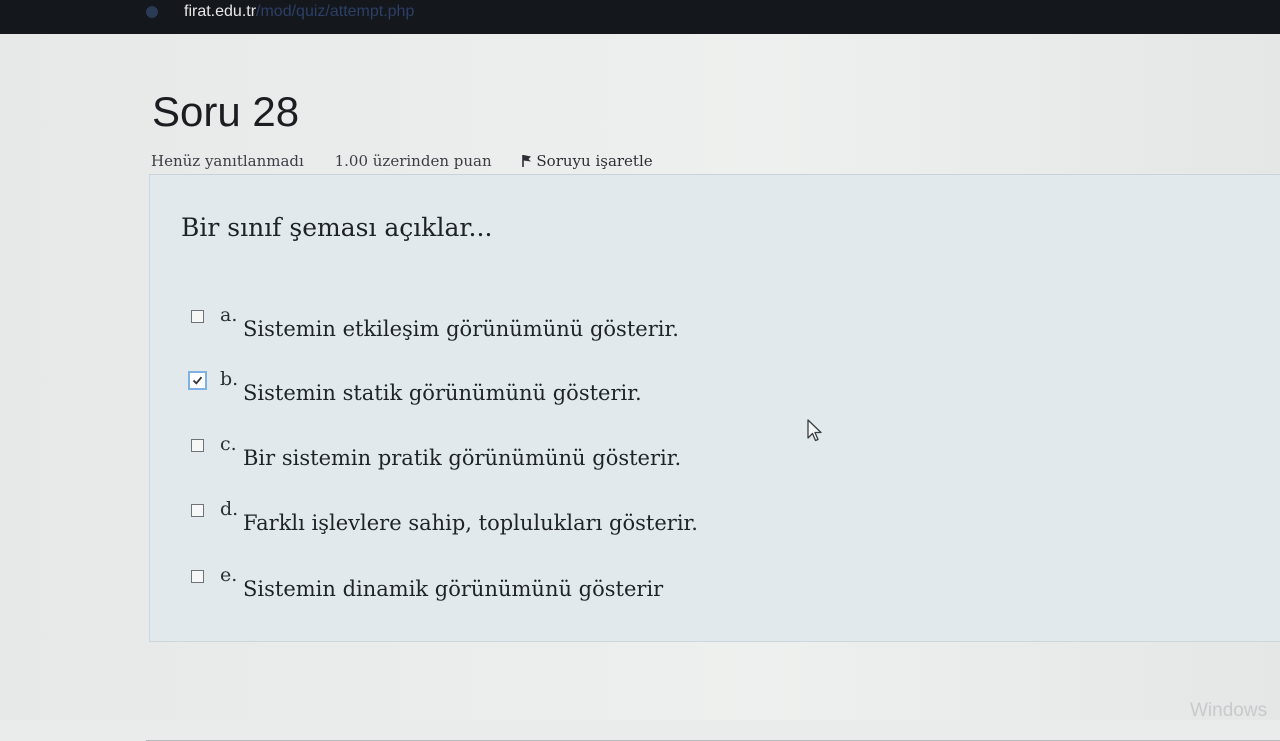 This screenshot has height=741, width=1280. What do you see at coordinates (640, 17) in the screenshot?
I see `browser-address-bar: firat.edu.tr/mod/quiz/attempt.php` at bounding box center [640, 17].